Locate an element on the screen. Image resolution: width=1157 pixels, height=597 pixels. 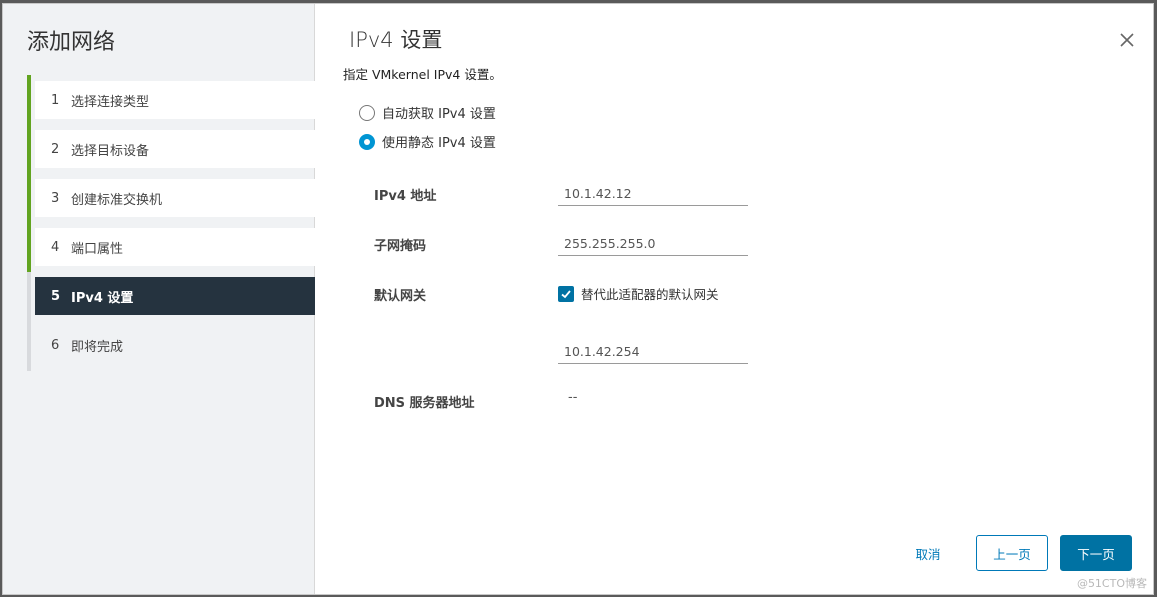
radio-static-ipv4: 使用静态 IPv4 设置 is located at coordinates (427, 141).